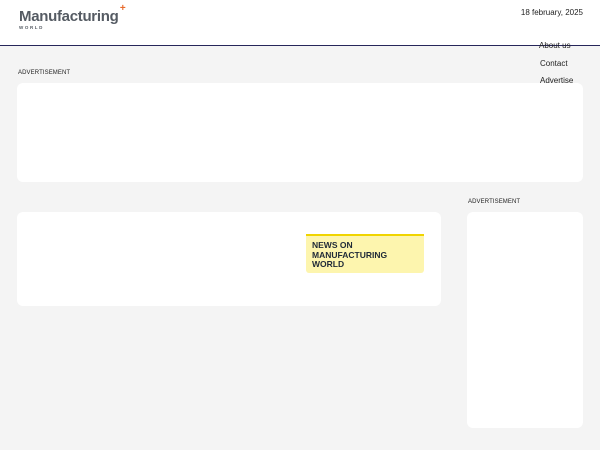  I want to click on nav-link-contact: Contact, so click(556, 68).